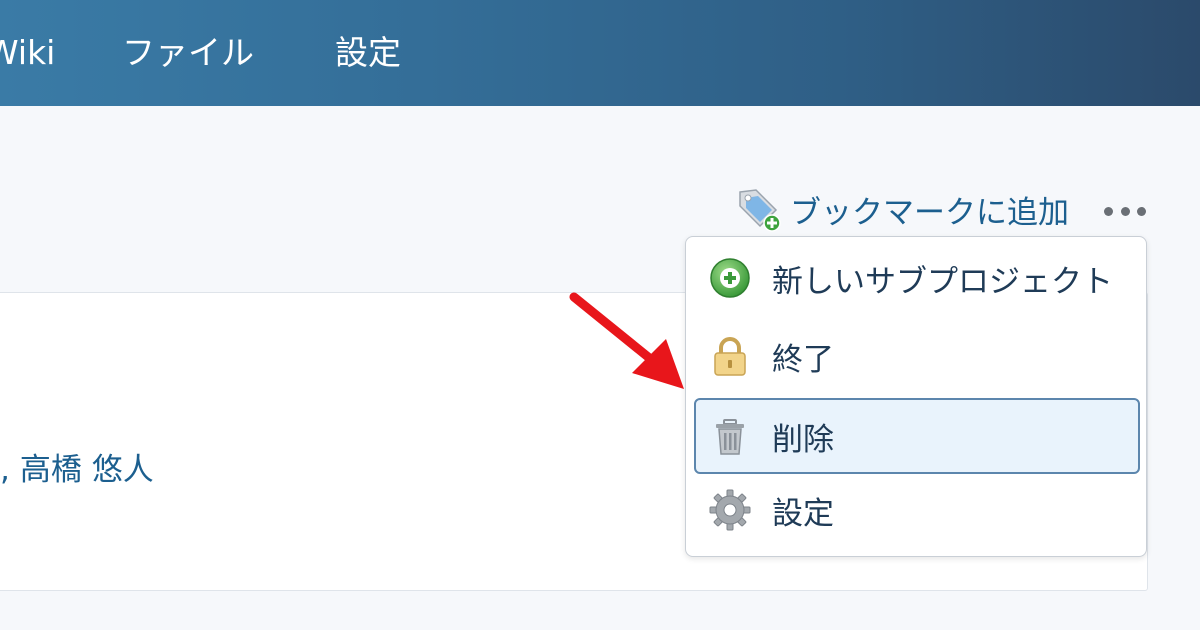 The height and width of the screenshot is (630, 1200). Describe the element at coordinates (188, 53) in the screenshot. I see `nav-item-files: ファイル` at that location.